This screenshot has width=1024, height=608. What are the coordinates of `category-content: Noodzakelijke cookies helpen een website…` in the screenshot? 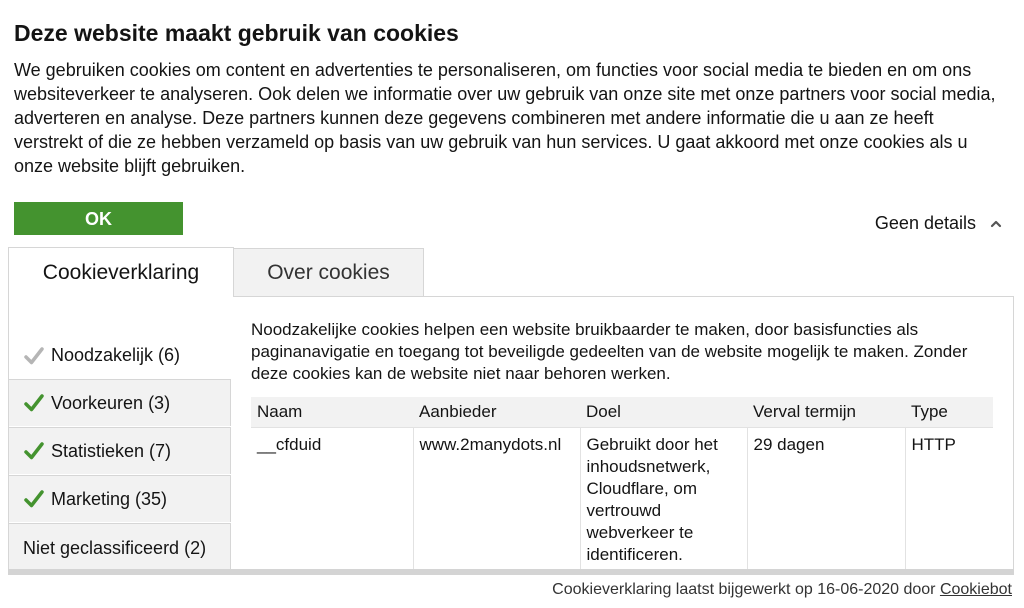 It's located at (621, 352).